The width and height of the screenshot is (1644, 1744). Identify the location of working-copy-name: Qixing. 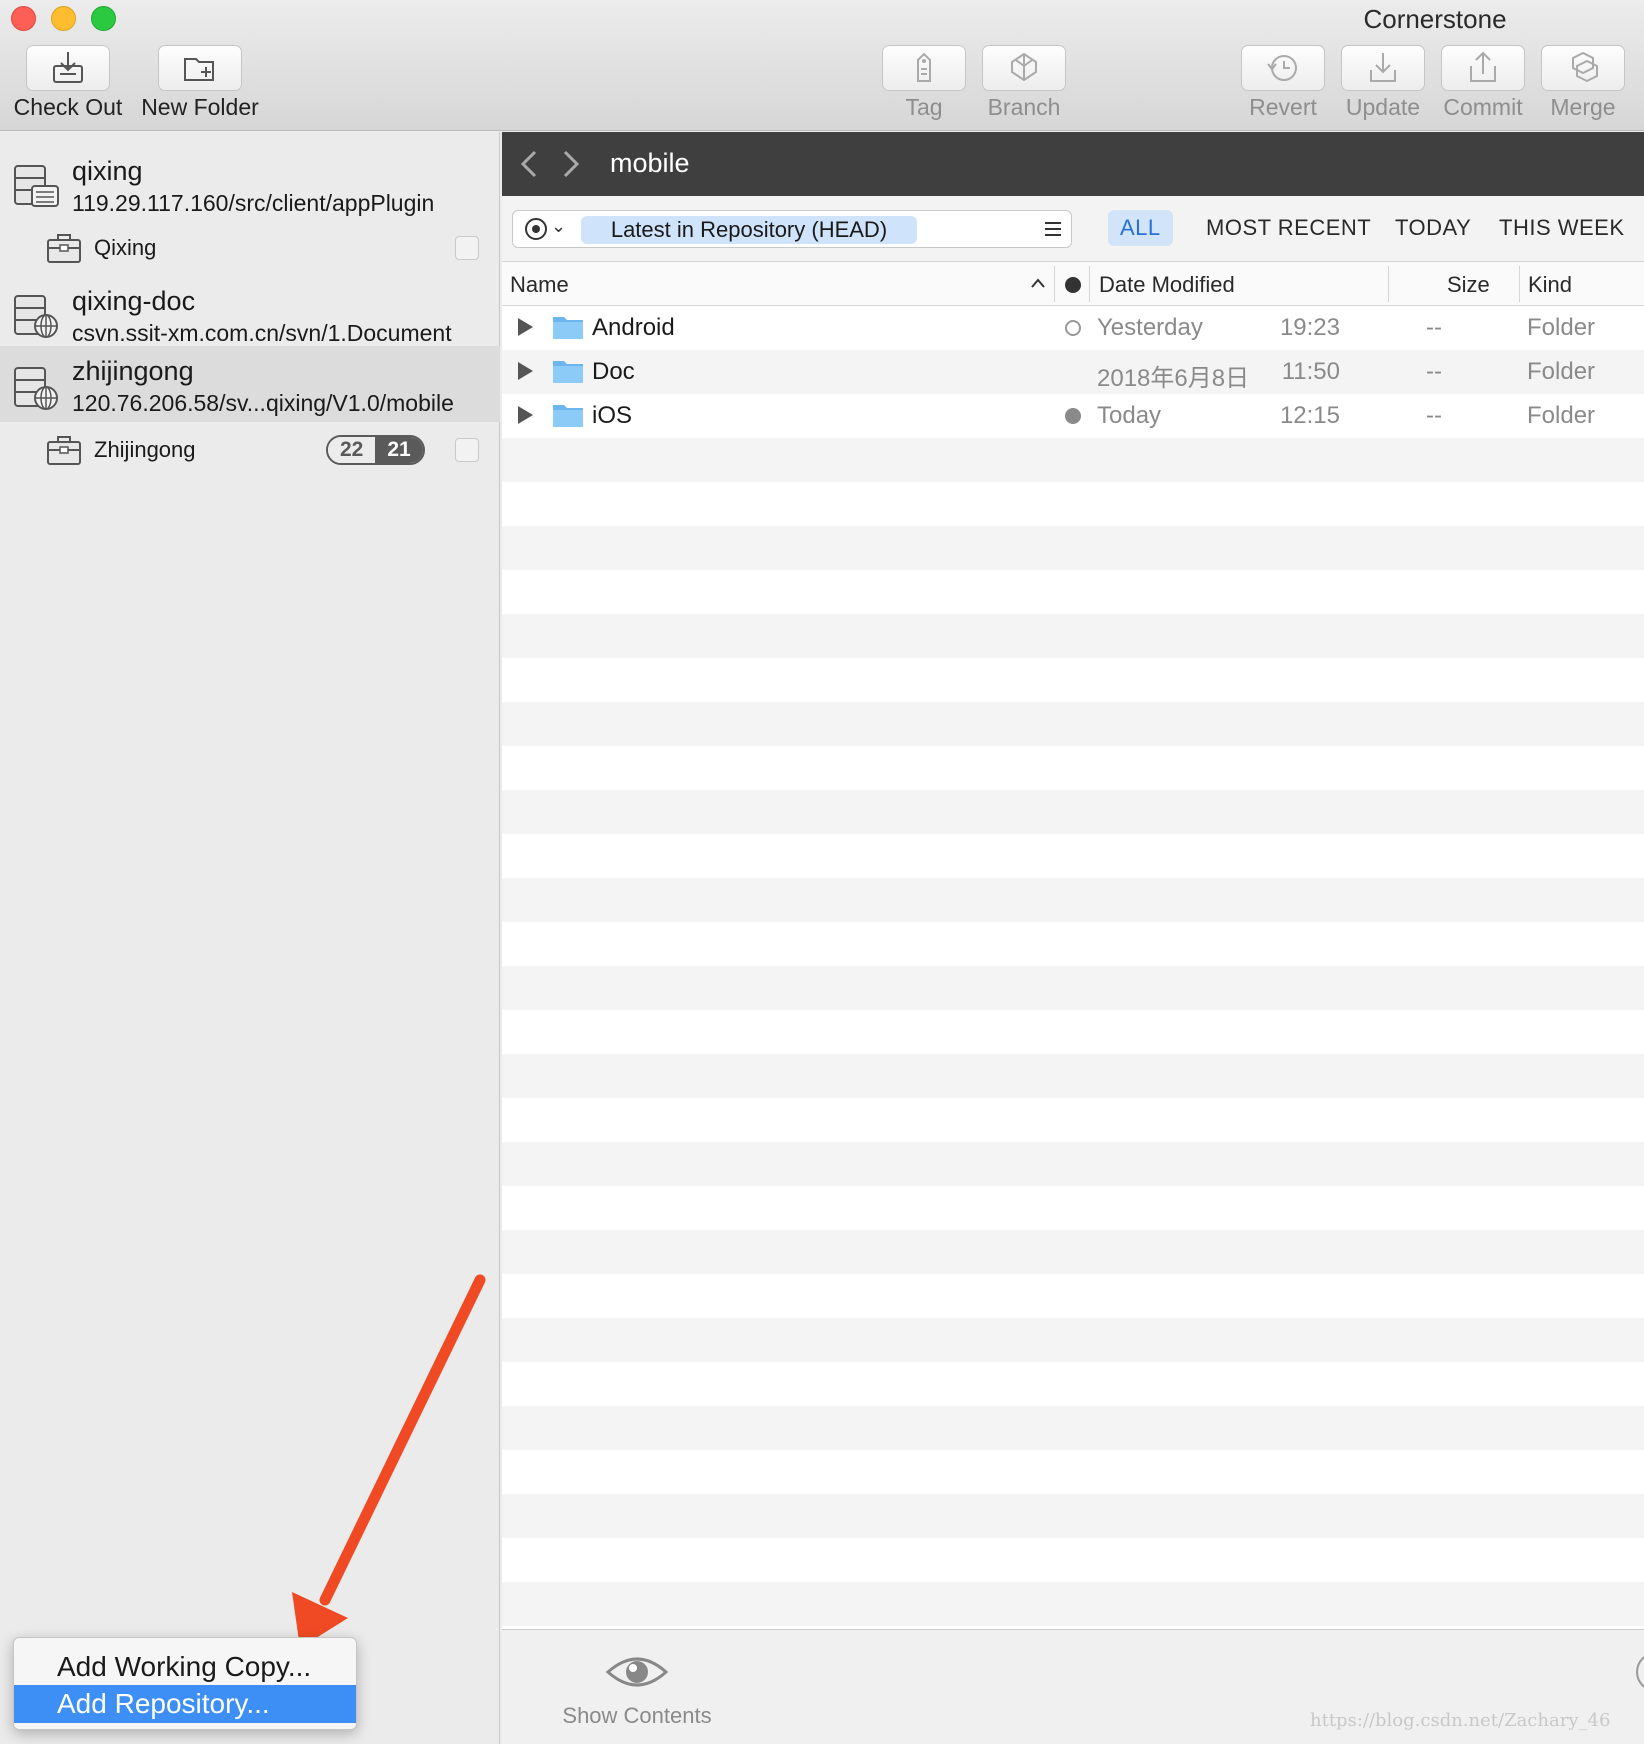
(125, 247).